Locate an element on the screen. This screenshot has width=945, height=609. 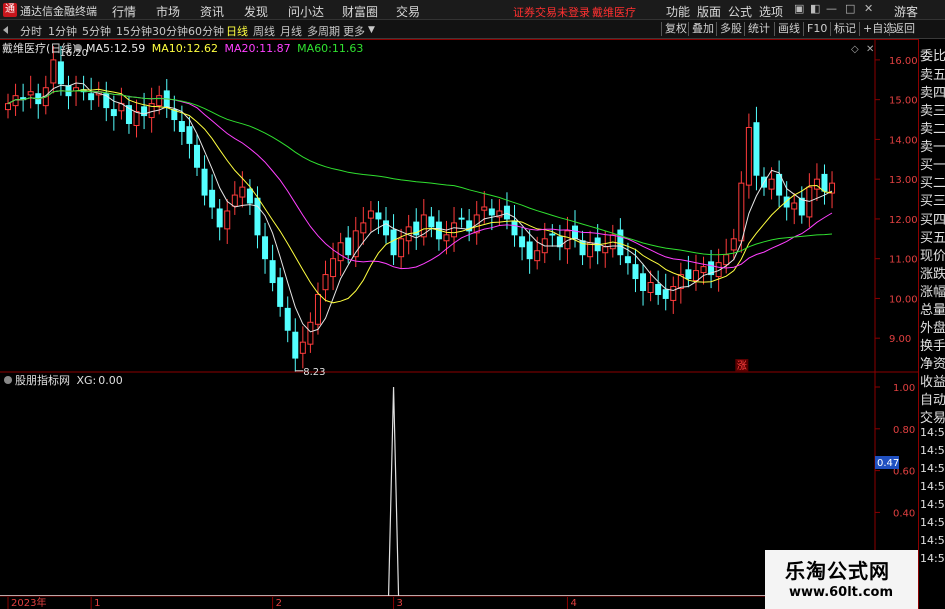
period-1min: 1分钟 is located at coordinates (62, 31).